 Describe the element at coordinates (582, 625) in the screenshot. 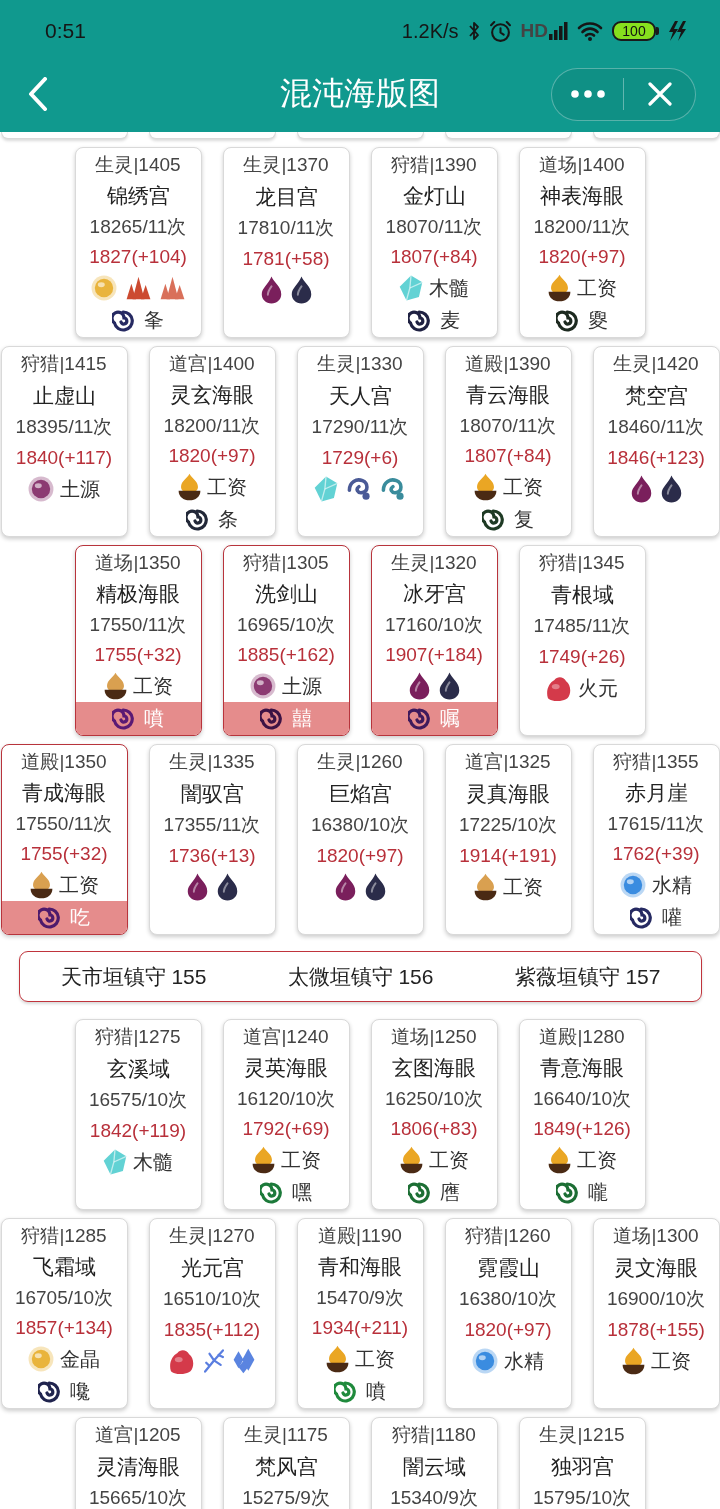

I see `score-count: 17485/11次` at that location.